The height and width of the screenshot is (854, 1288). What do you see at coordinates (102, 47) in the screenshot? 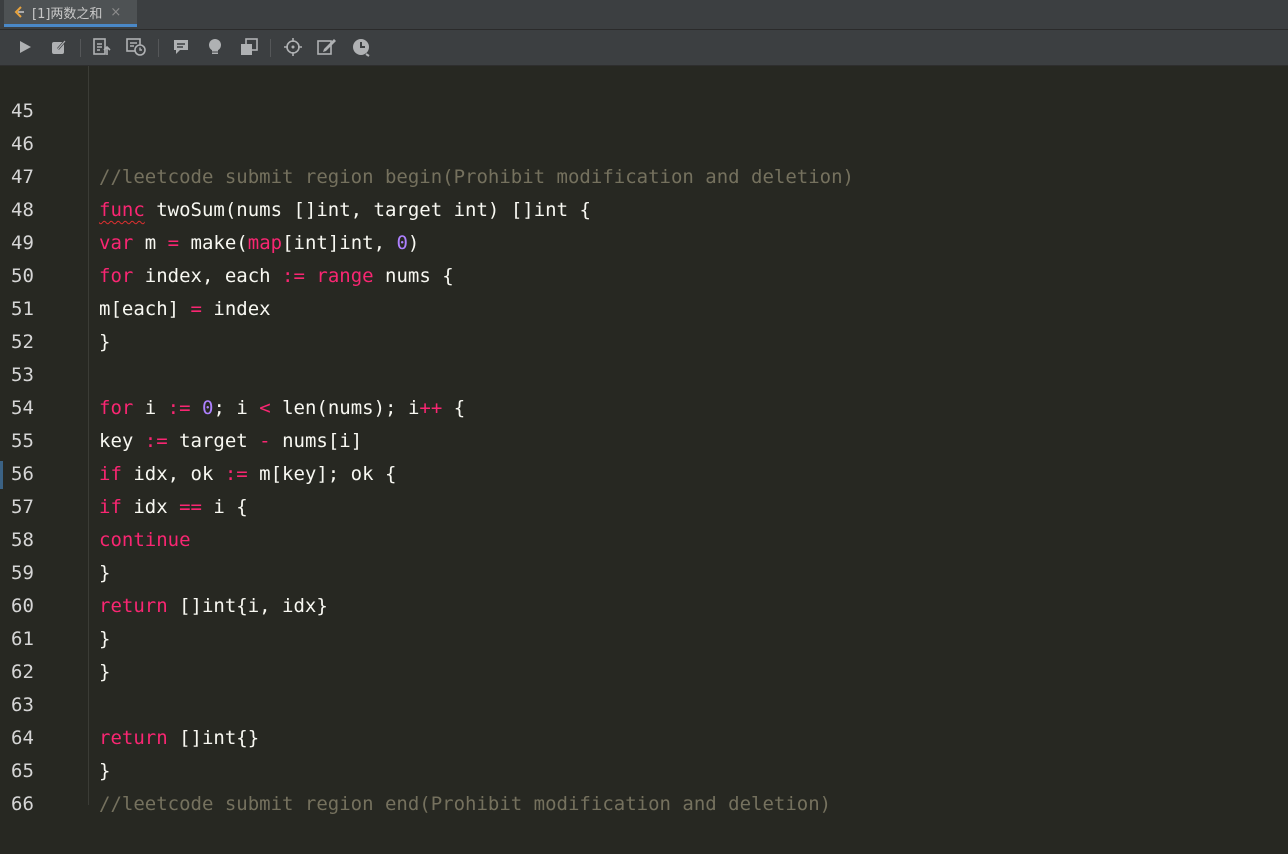
I see `submit-icon` at bounding box center [102, 47].